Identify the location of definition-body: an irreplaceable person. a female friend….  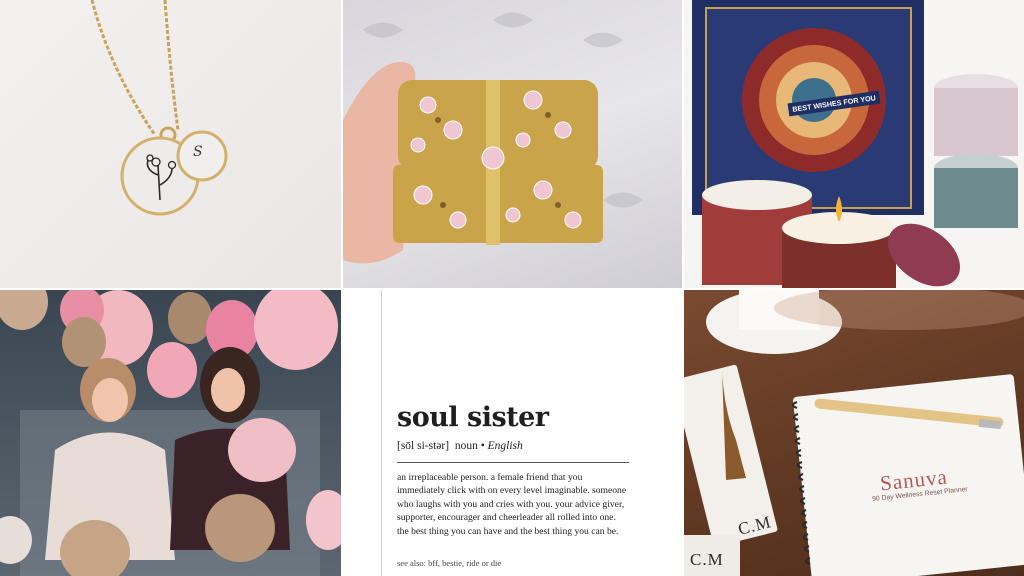
(512, 504).